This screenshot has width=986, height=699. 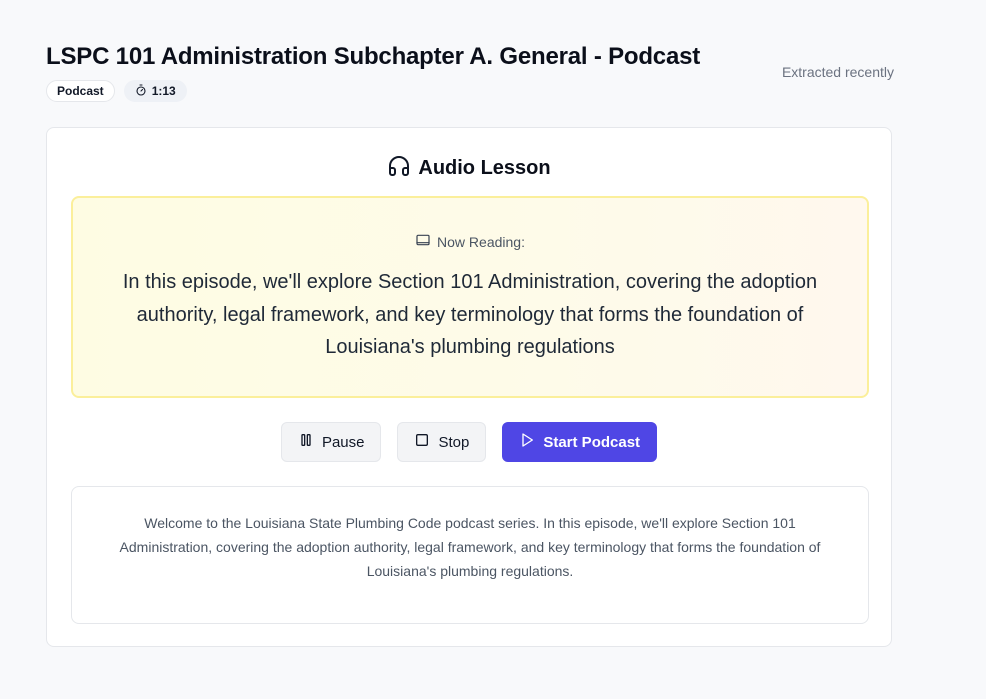 What do you see at coordinates (163, 91) in the screenshot?
I see `duration-label: 1:13` at bounding box center [163, 91].